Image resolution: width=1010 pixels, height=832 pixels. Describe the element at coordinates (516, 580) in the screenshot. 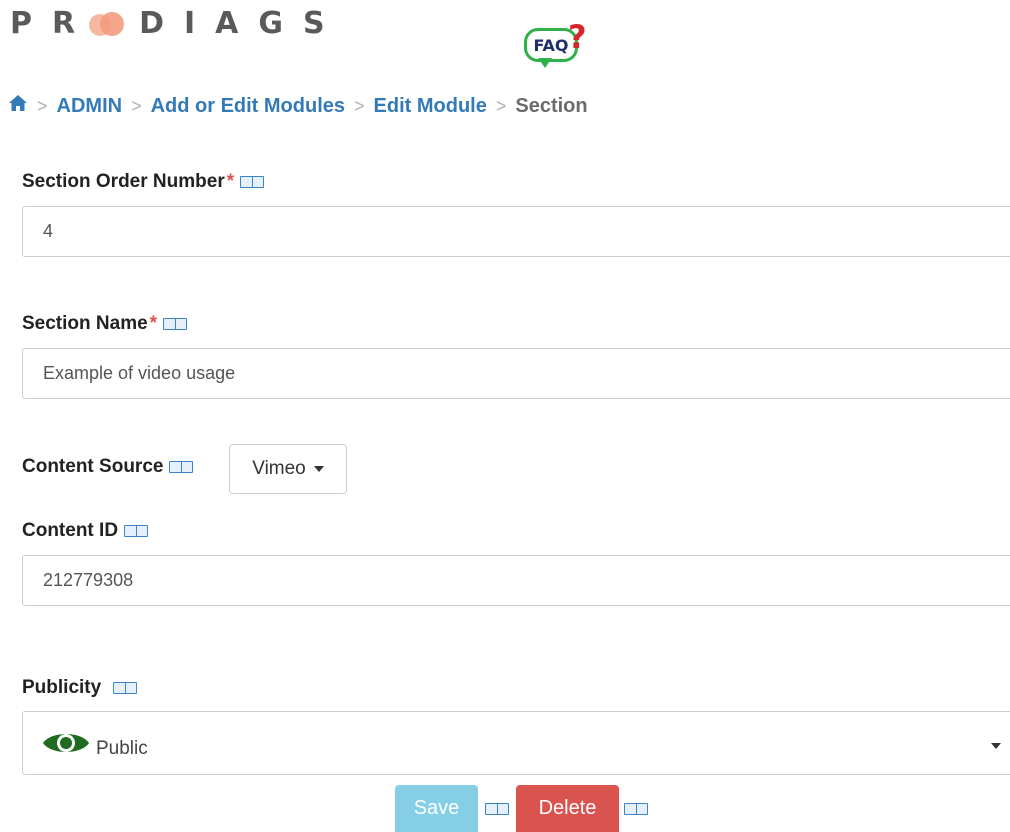

I see `content-id-input: 212779308` at that location.